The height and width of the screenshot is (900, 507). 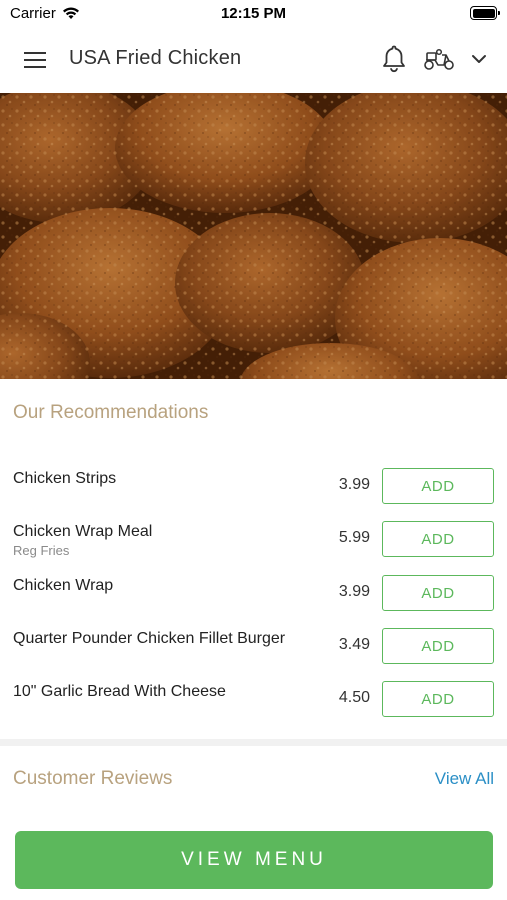 I want to click on section-divider, so click(x=253, y=742).